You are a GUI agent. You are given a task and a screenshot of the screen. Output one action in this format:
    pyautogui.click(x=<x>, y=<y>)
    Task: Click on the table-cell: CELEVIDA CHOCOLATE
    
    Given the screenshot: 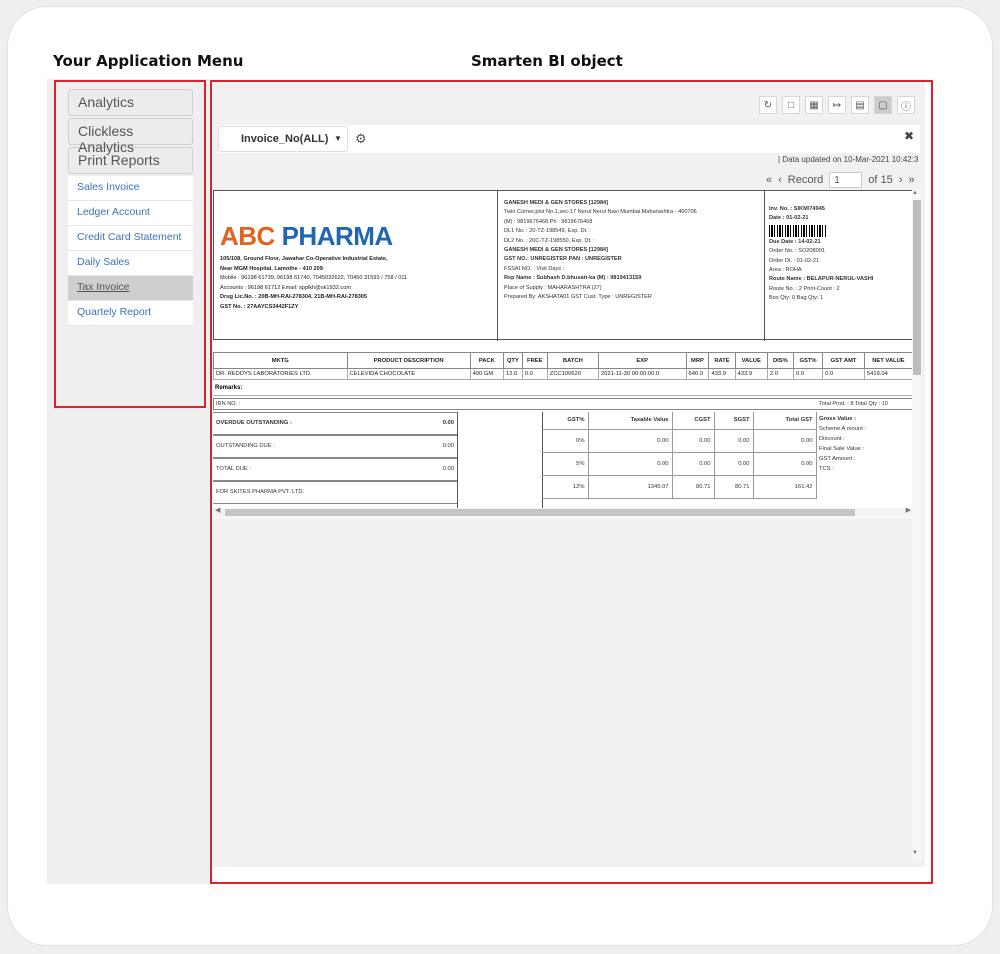 What is the action you would take?
    pyautogui.click(x=408, y=374)
    